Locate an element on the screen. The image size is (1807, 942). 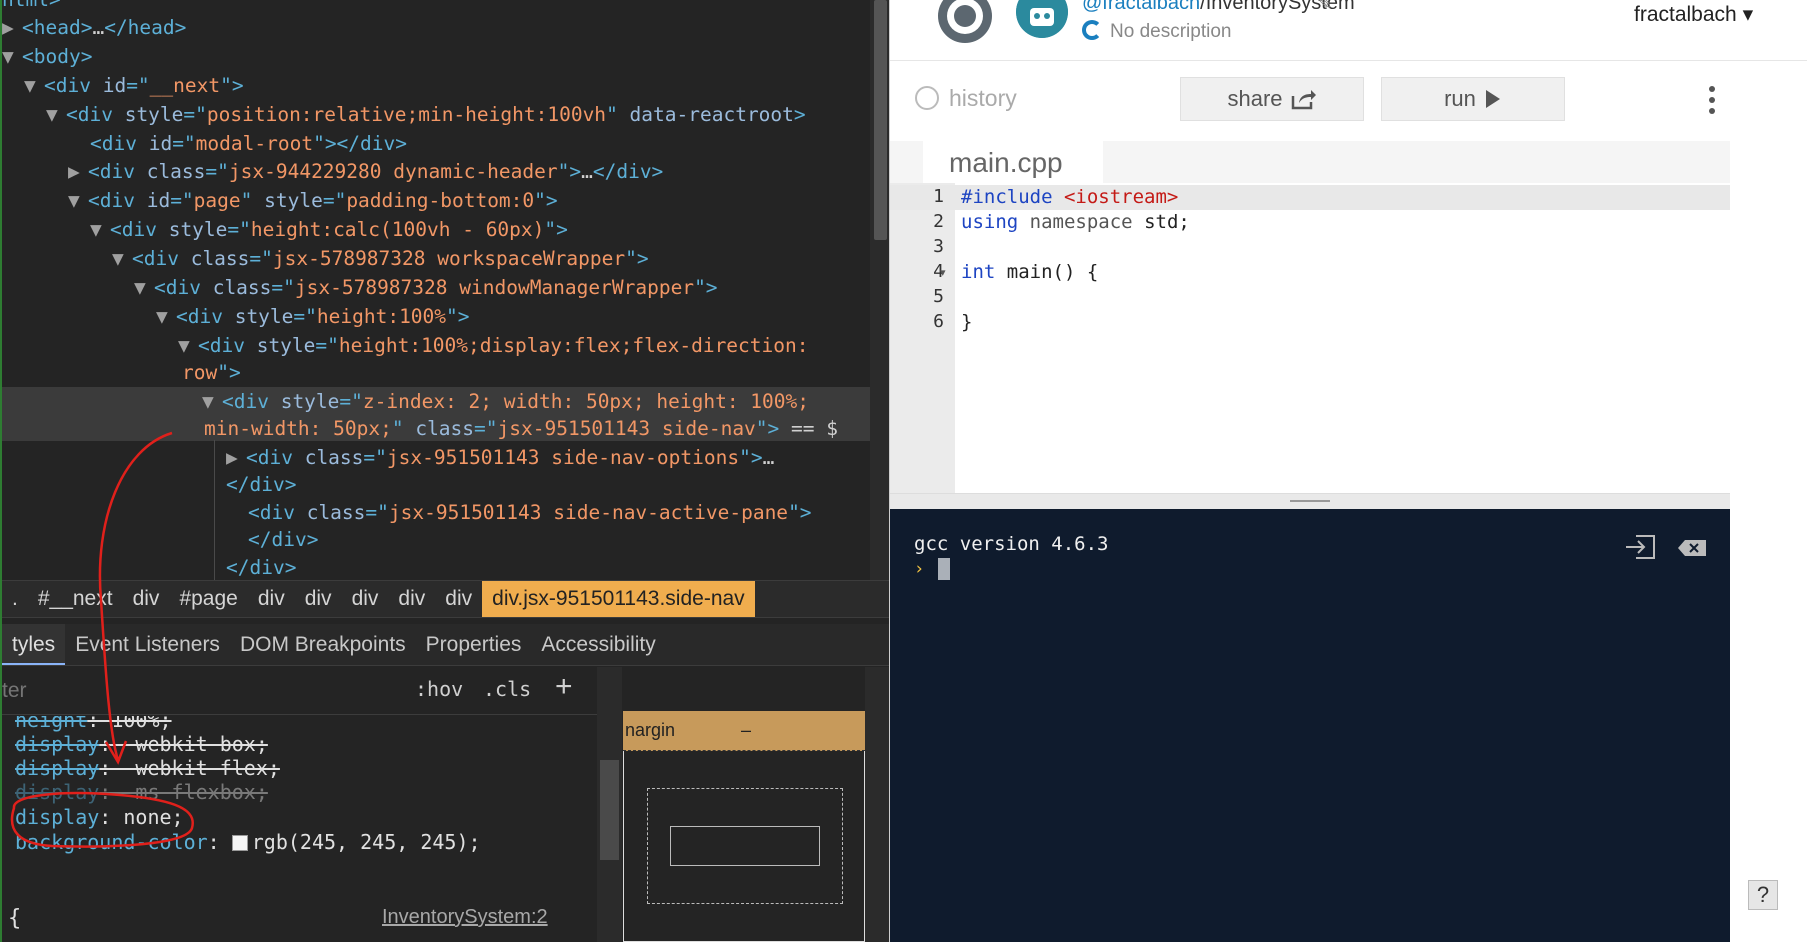
tag-text: =" is located at coordinates (305, 316).